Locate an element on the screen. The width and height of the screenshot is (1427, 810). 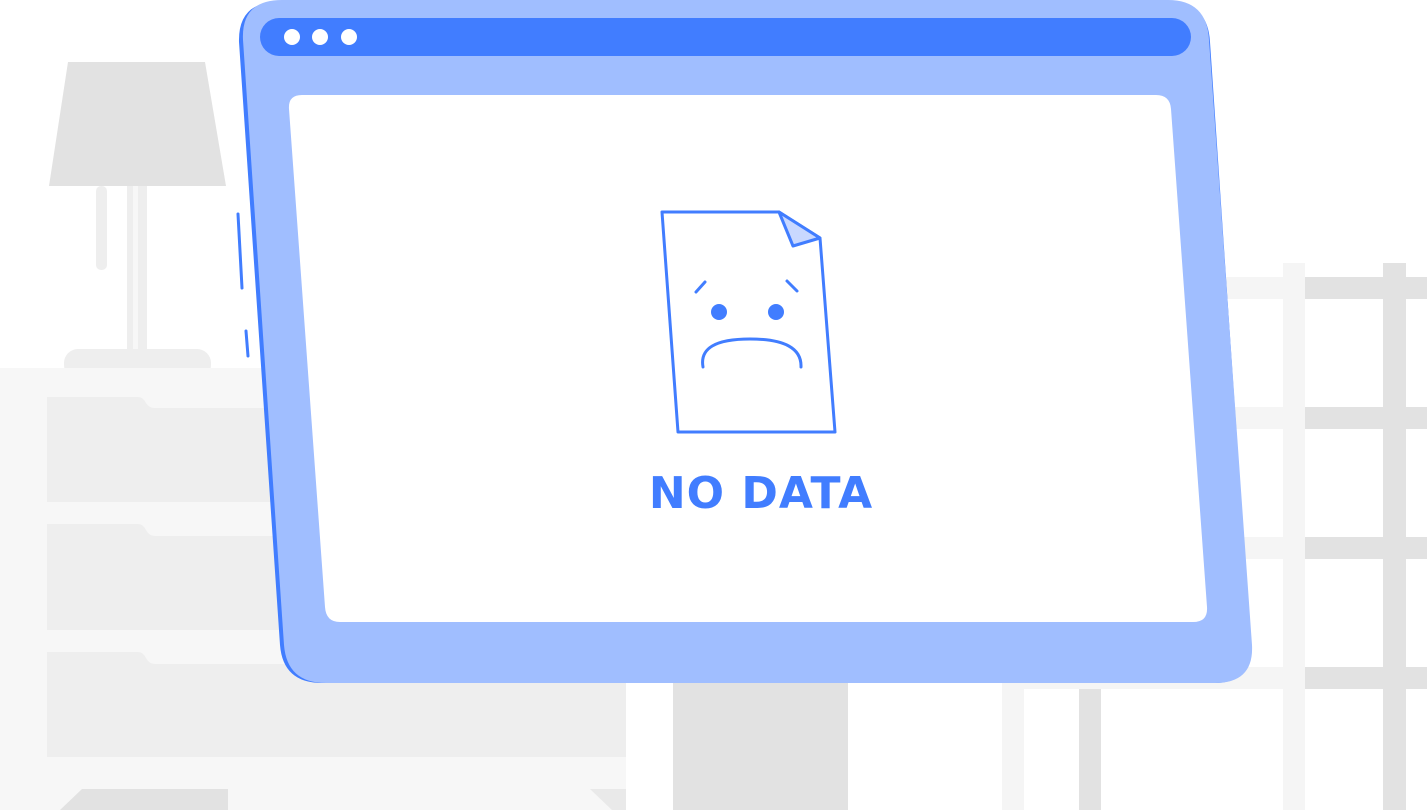
lamp-icon is located at coordinates (137, 220).